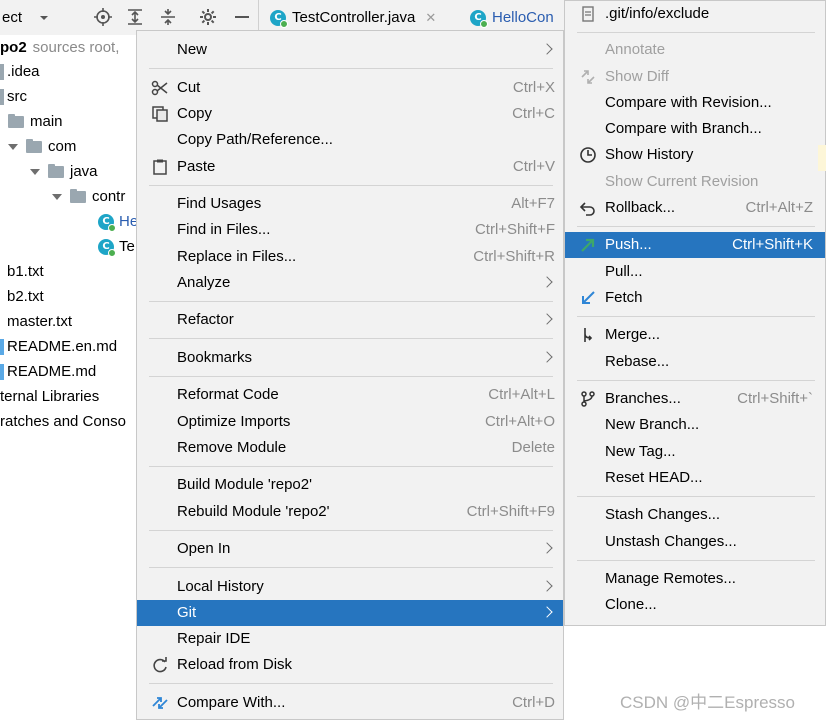 This screenshot has width=826, height=720. I want to click on menu-item-reload-from-disk: Reload from Disk, so click(350, 665).